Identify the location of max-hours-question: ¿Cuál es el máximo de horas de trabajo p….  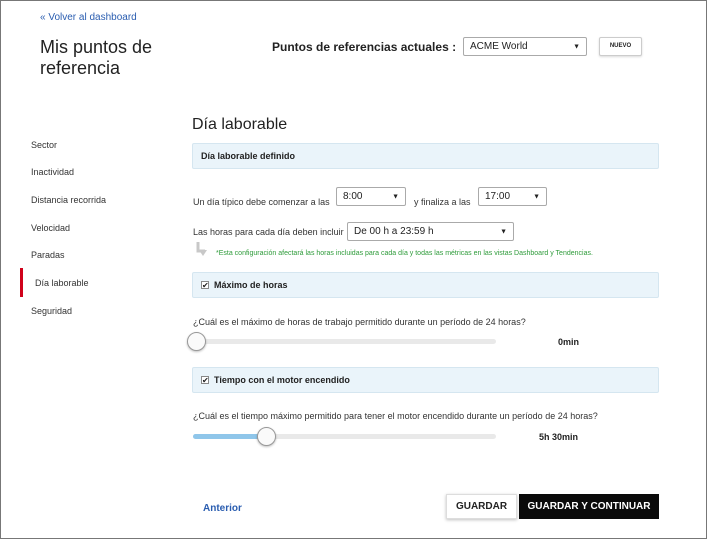
(359, 322).